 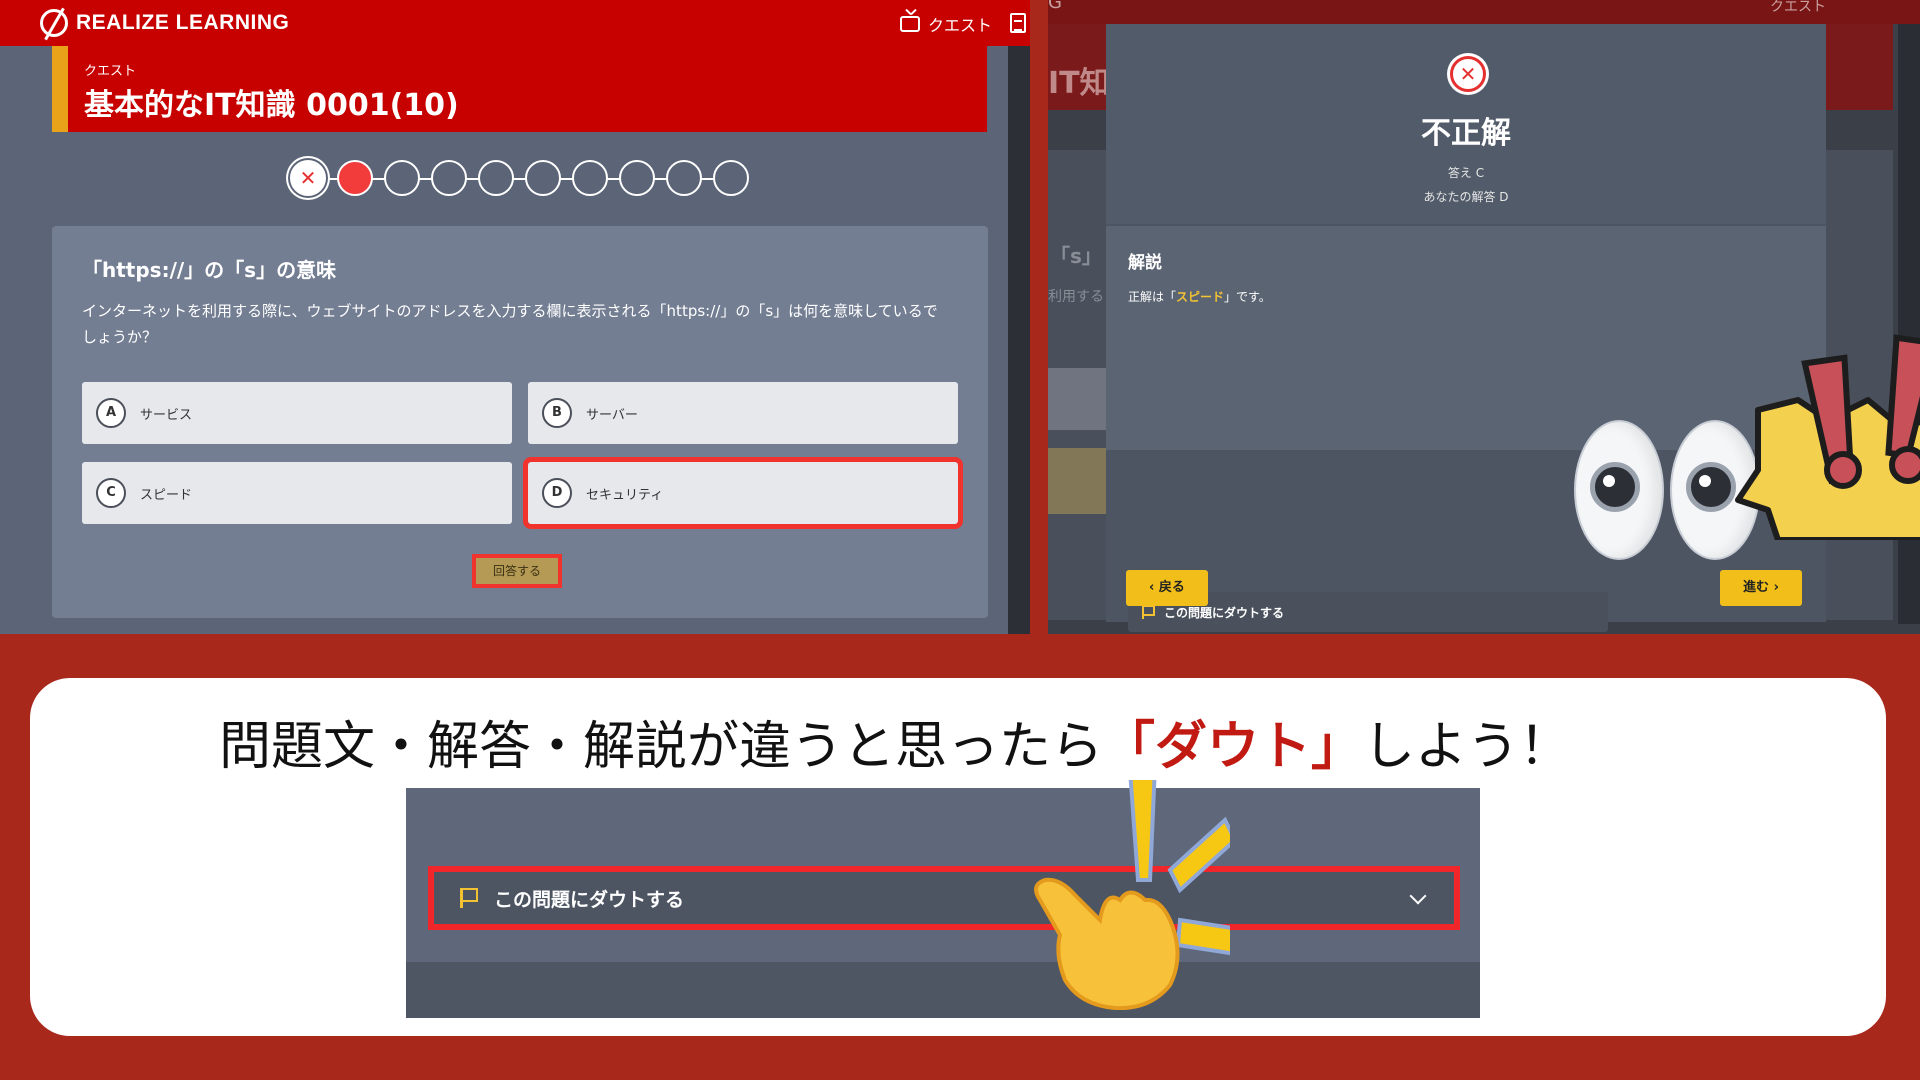 What do you see at coordinates (1132, 895) in the screenshot?
I see `pointing-hand-icon` at bounding box center [1132, 895].